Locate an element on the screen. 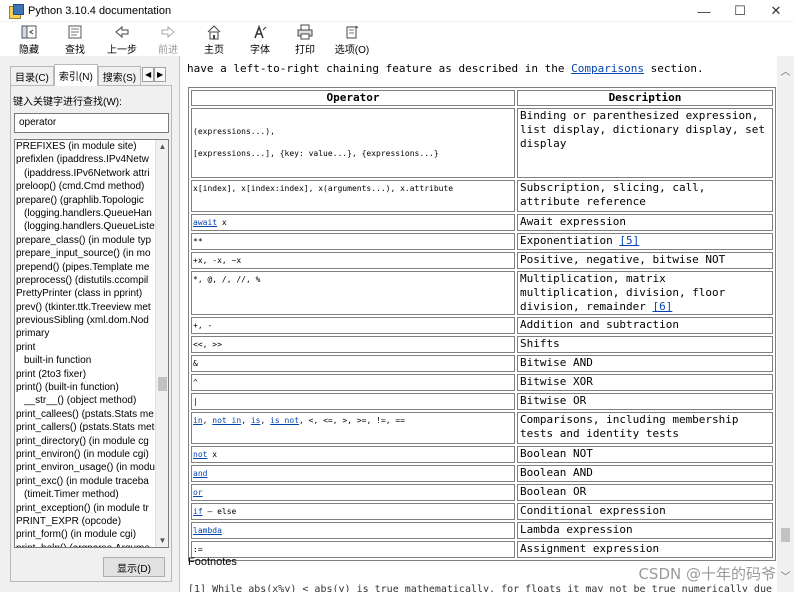 The width and height of the screenshot is (794, 592). tab-contents: 目录(C) is located at coordinates (32, 76).